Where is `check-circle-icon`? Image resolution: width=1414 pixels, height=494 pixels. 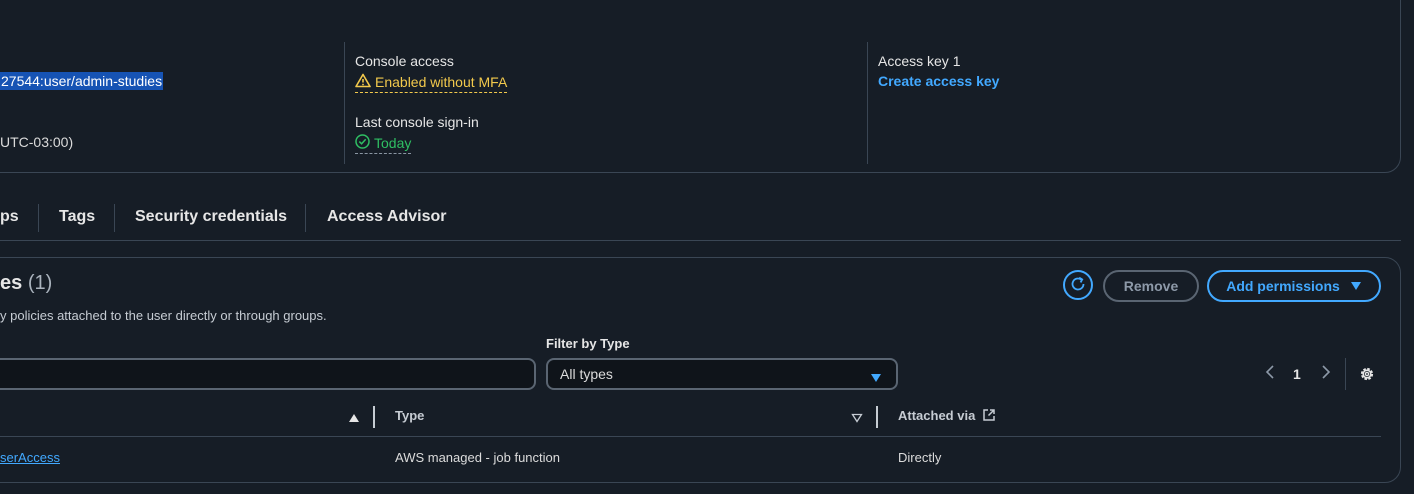
check-circle-icon is located at coordinates (362, 143).